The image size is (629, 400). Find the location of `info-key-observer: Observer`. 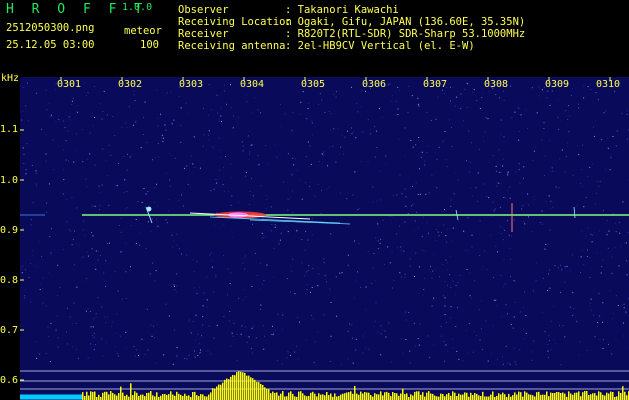

info-key-observer: Observer is located at coordinates (203, 10).